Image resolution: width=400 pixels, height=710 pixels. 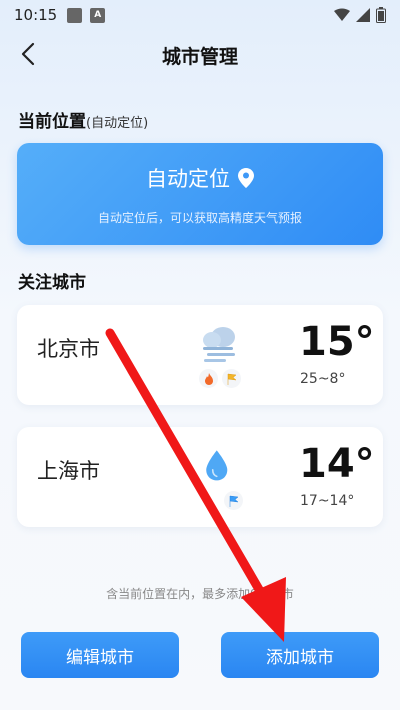 What do you see at coordinates (100, 655) in the screenshot?
I see `edit-city-button: 编辑城市` at bounding box center [100, 655].